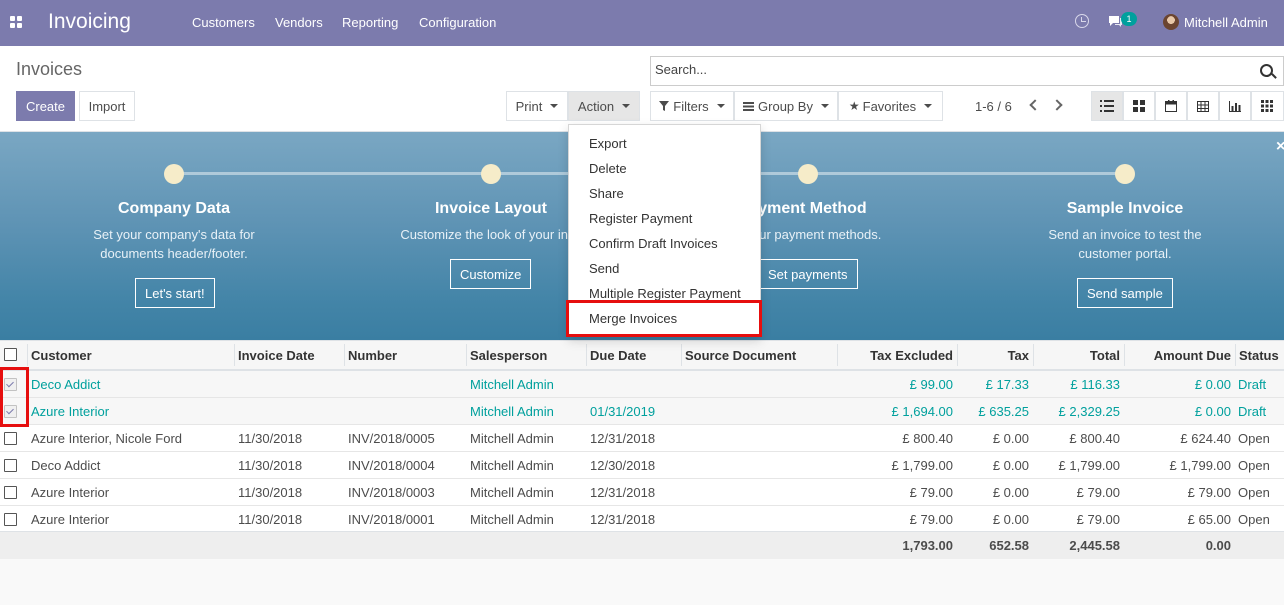  Describe the element at coordinates (1259, 355) in the screenshot. I see `col-status: Status` at that location.